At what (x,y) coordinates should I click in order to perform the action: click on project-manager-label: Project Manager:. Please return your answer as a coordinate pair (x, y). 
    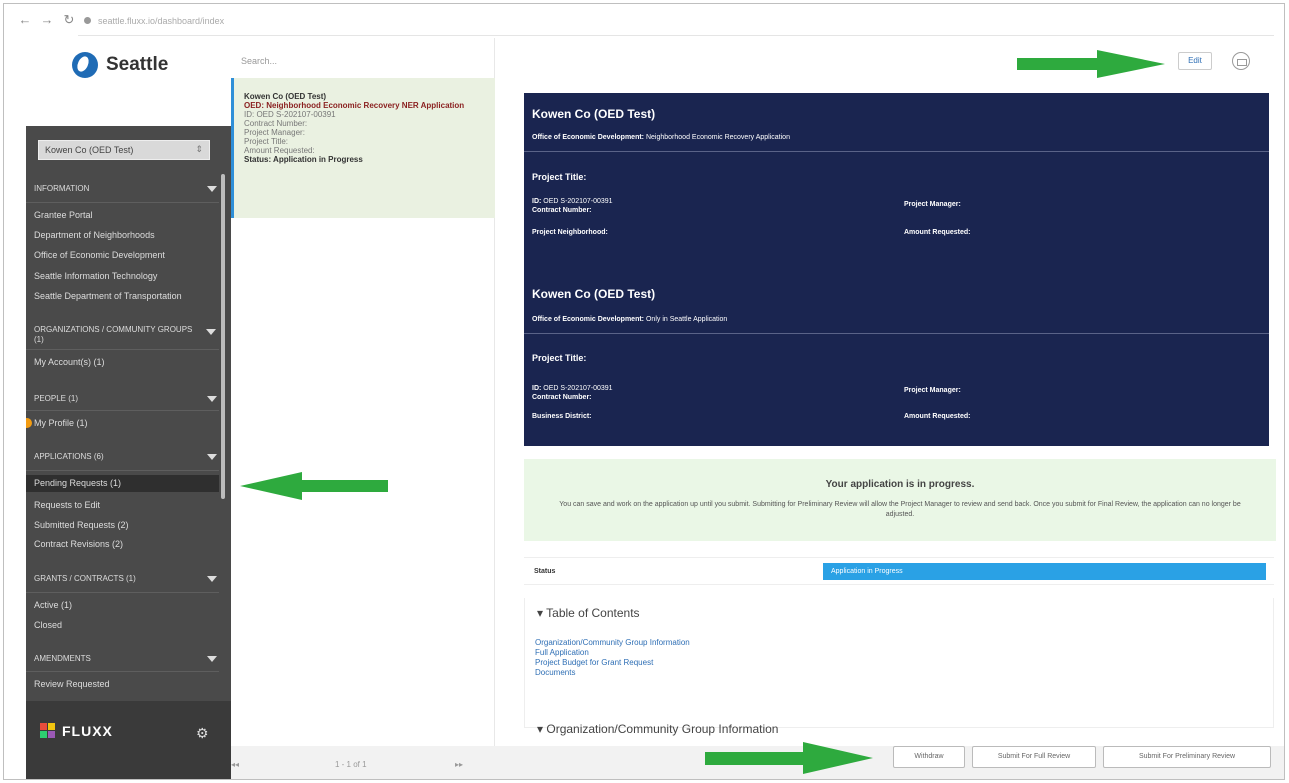
    Looking at the image, I should click on (932, 204).